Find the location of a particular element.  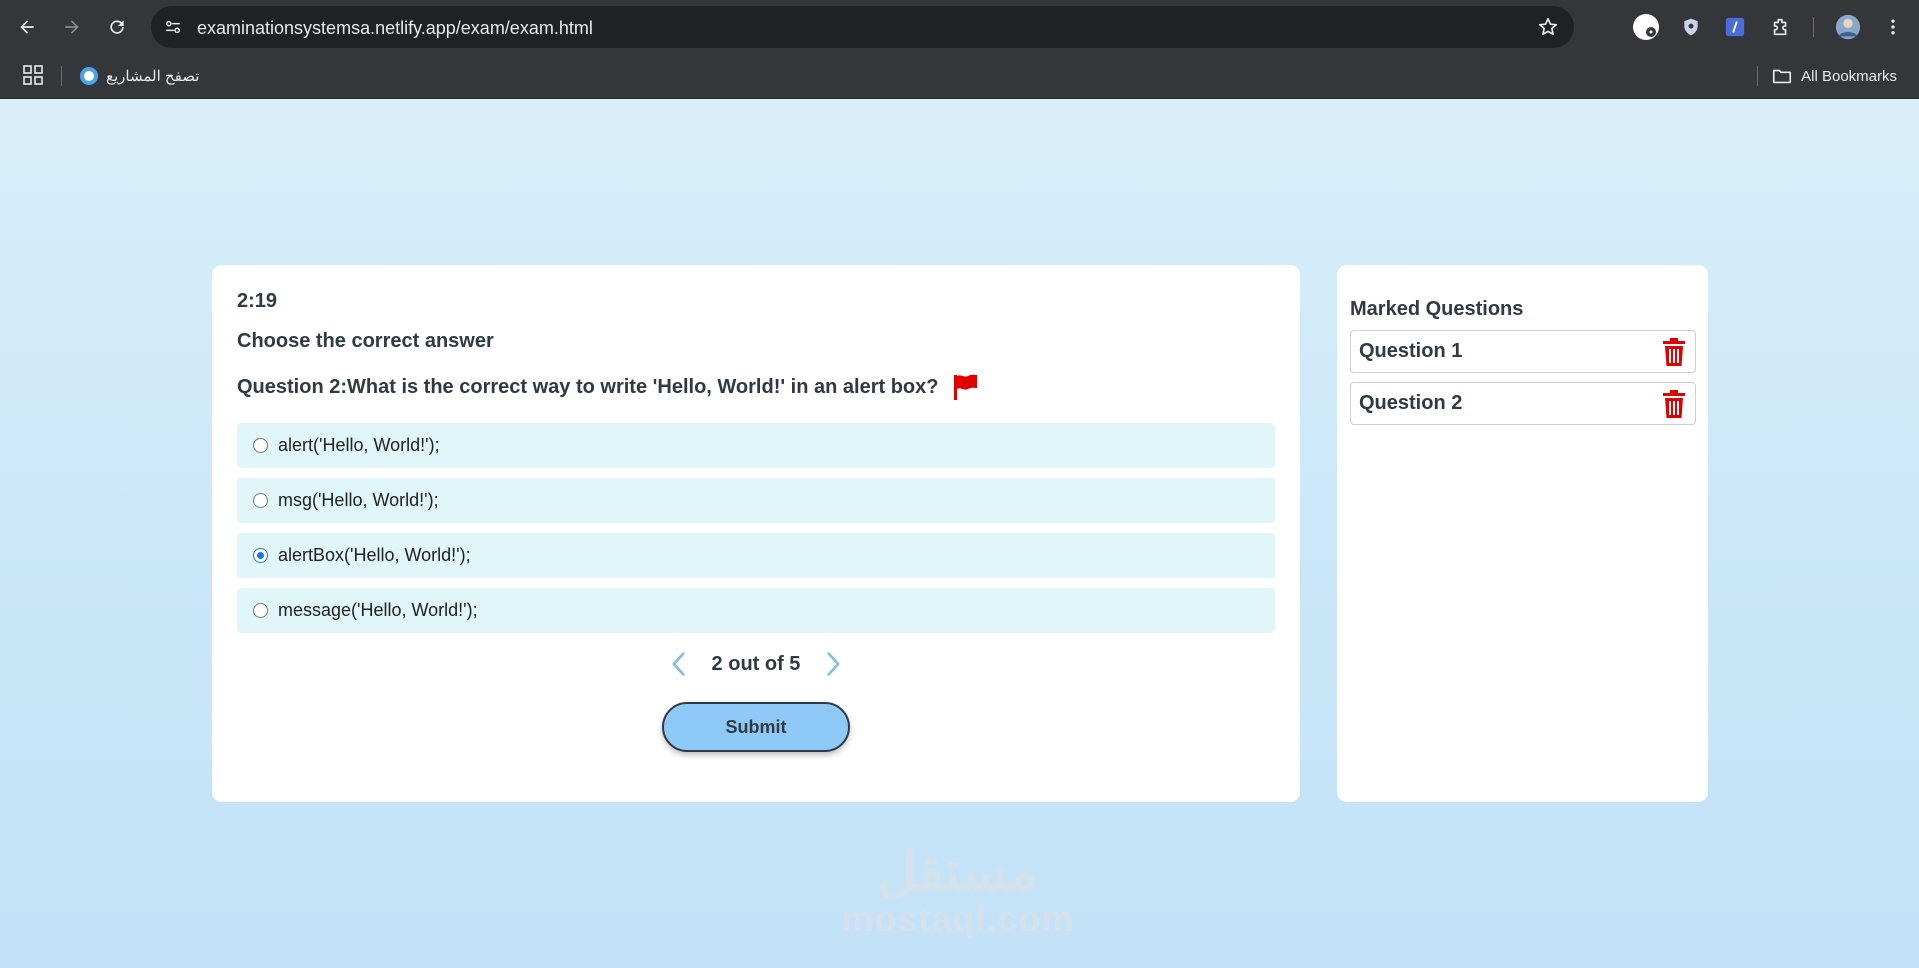

apps-grid-icon is located at coordinates (33, 75).